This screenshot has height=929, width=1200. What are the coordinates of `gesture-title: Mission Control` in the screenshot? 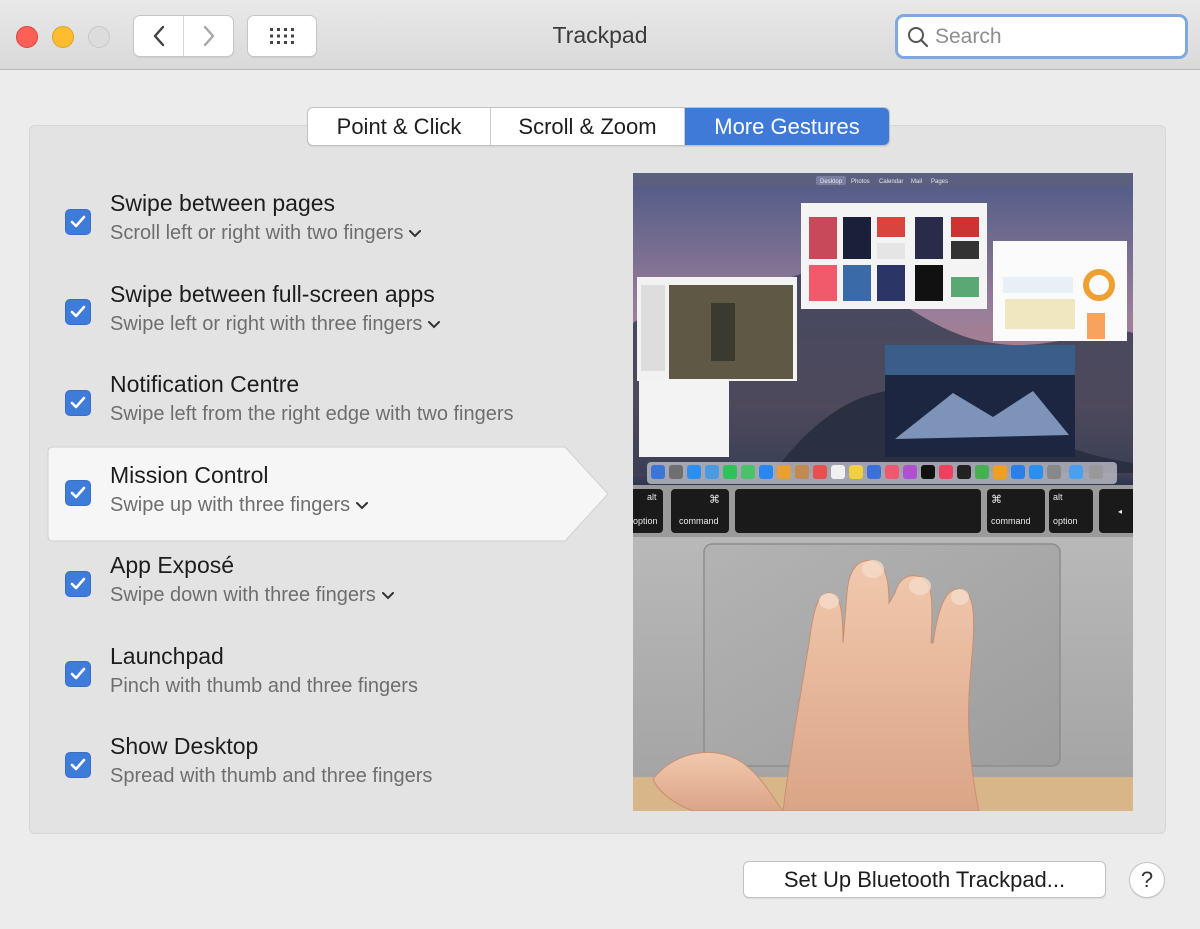 It's located at (189, 475).